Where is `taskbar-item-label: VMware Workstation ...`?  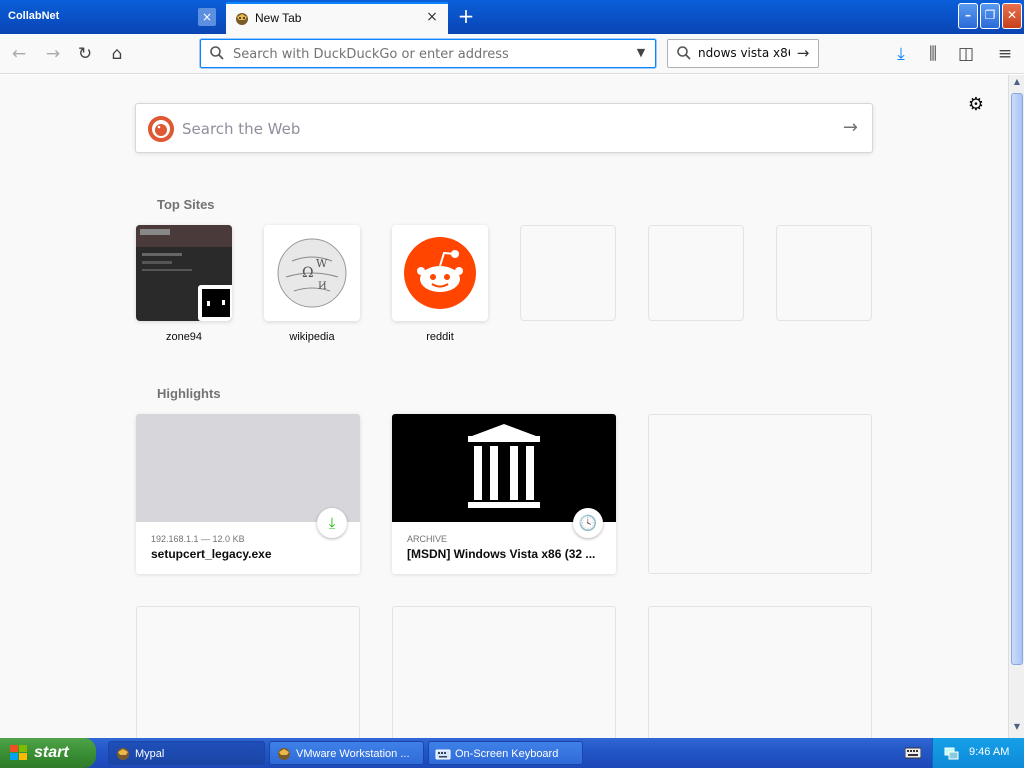 taskbar-item-label: VMware Workstation ... is located at coordinates (353, 754).